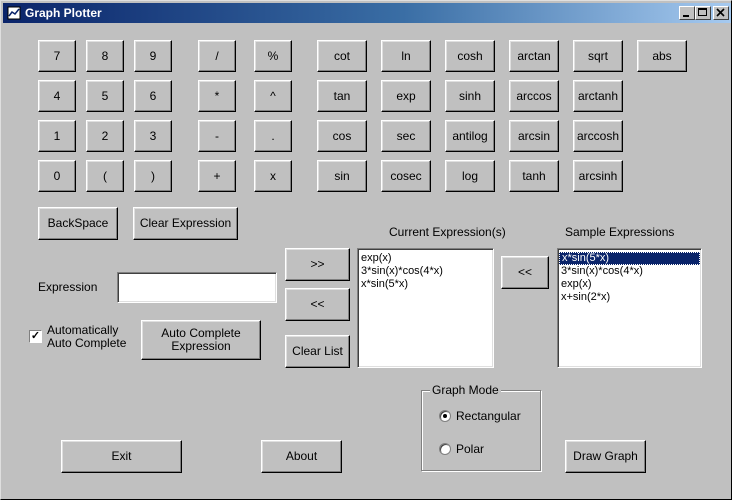  Describe the element at coordinates (470, 176) in the screenshot. I see `fn-log-button: log` at that location.